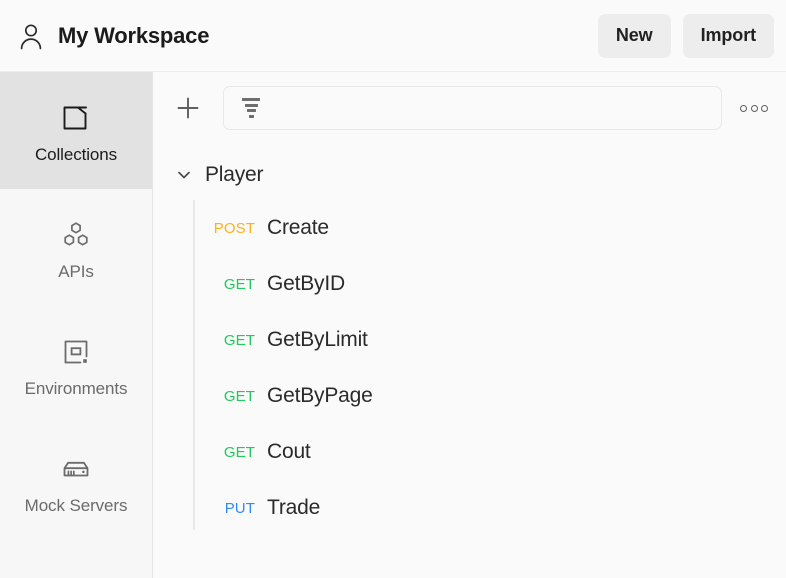 The image size is (786, 578). I want to click on request-name: Cout, so click(289, 451).